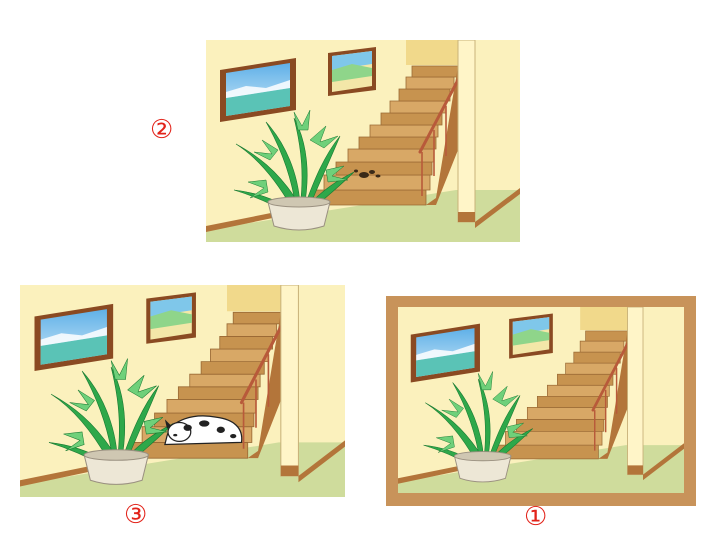 The image size is (720, 540). I want to click on scene-2-label: ②, so click(162, 130).